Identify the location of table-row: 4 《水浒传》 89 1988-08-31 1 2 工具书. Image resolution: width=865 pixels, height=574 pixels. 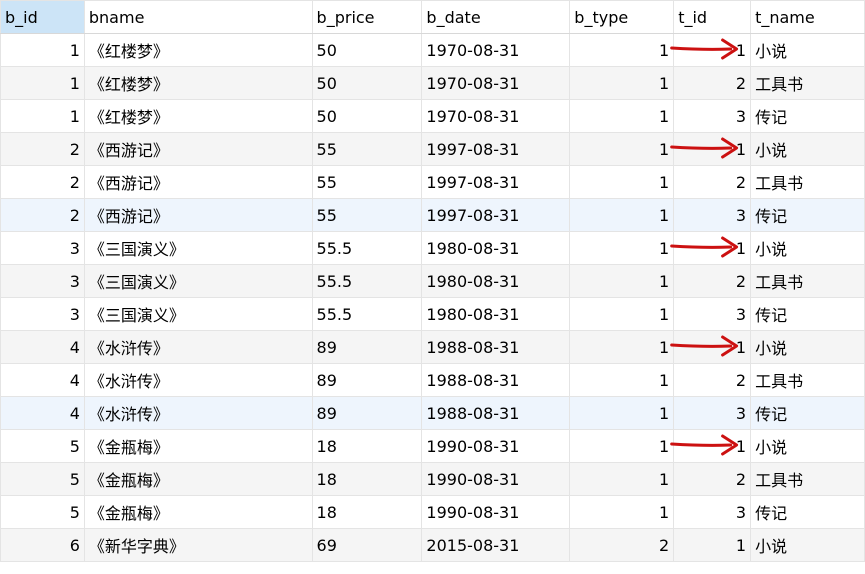
(432, 380).